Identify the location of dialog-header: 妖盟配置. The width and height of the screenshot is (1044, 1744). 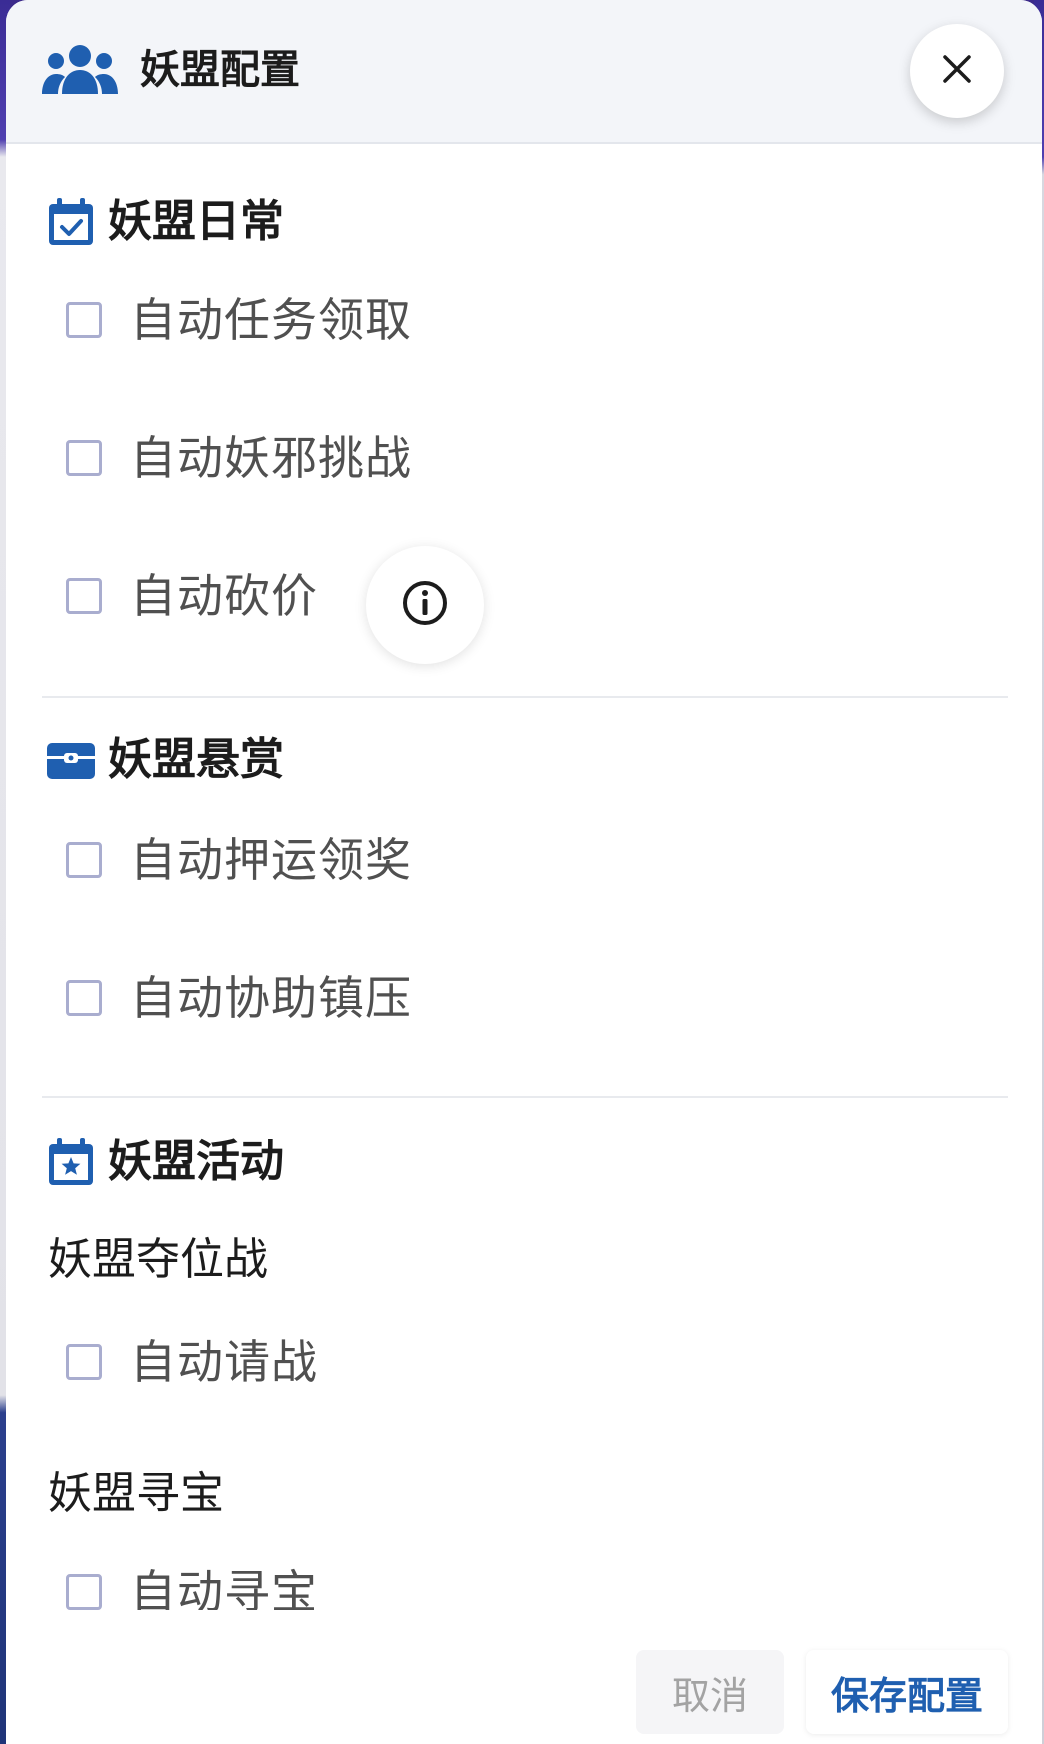
(524, 72).